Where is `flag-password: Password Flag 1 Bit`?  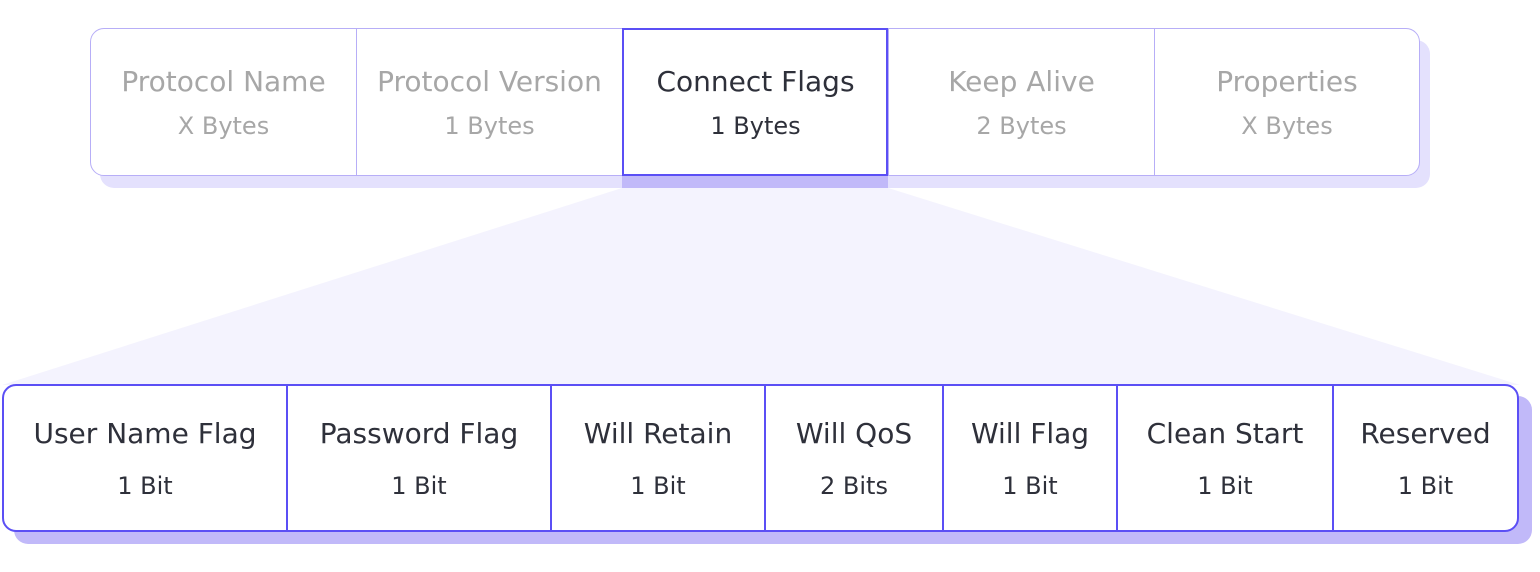
flag-password: Password Flag 1 Bit is located at coordinates (420, 458).